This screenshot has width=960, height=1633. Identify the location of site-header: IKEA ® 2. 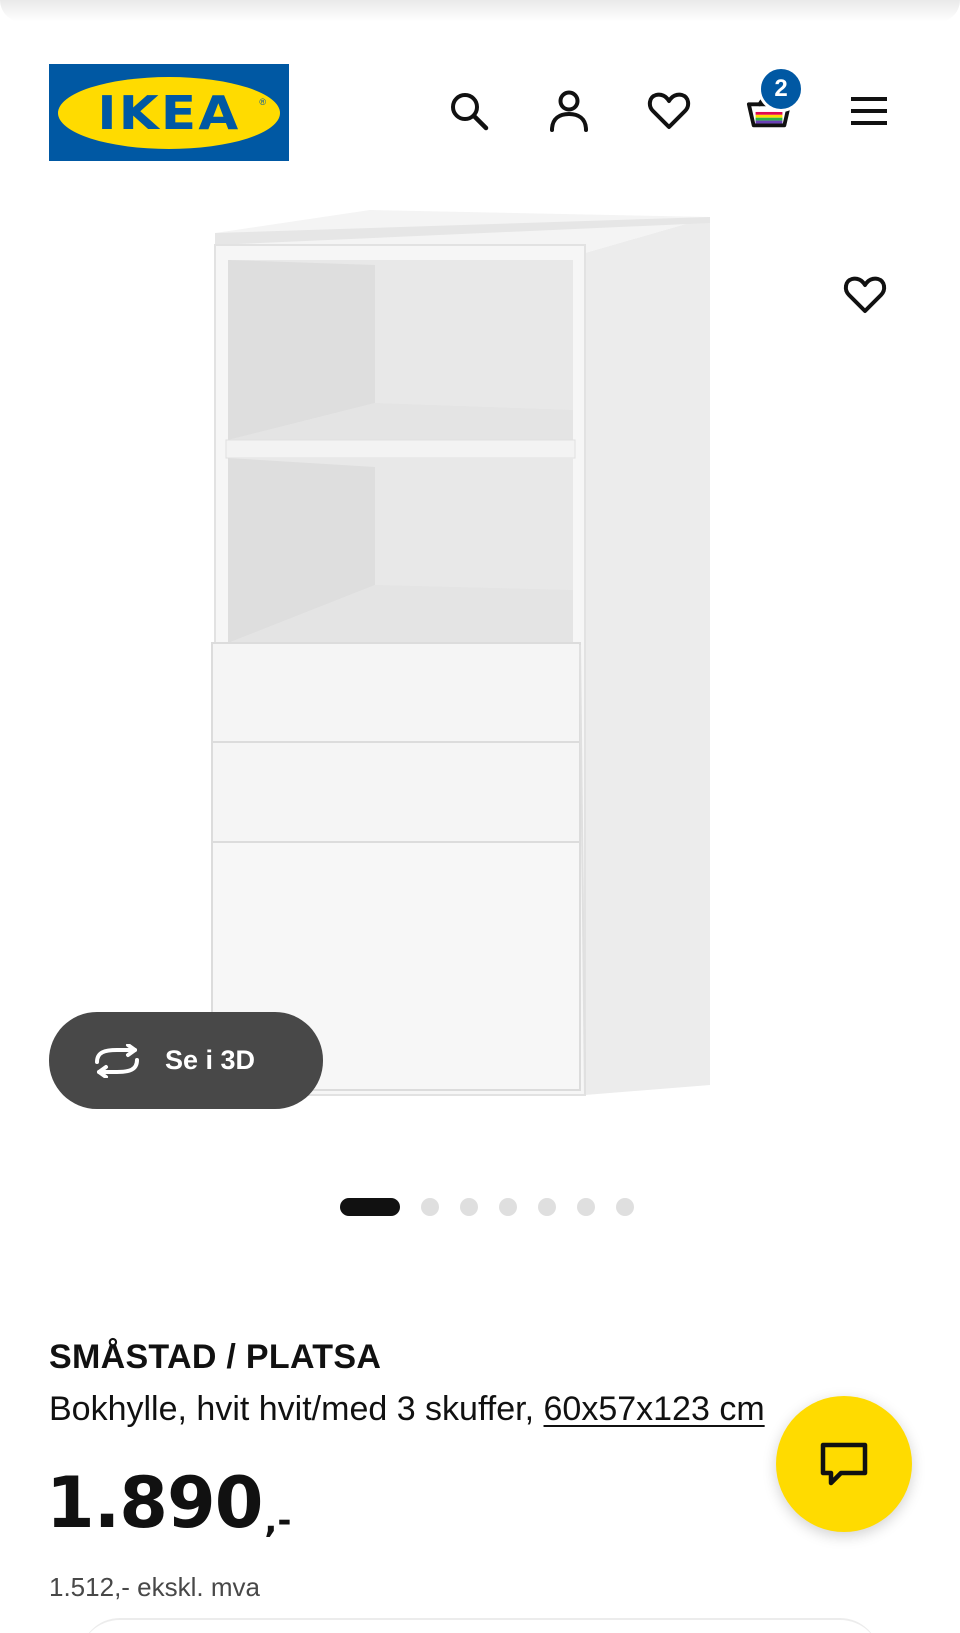
(480, 112).